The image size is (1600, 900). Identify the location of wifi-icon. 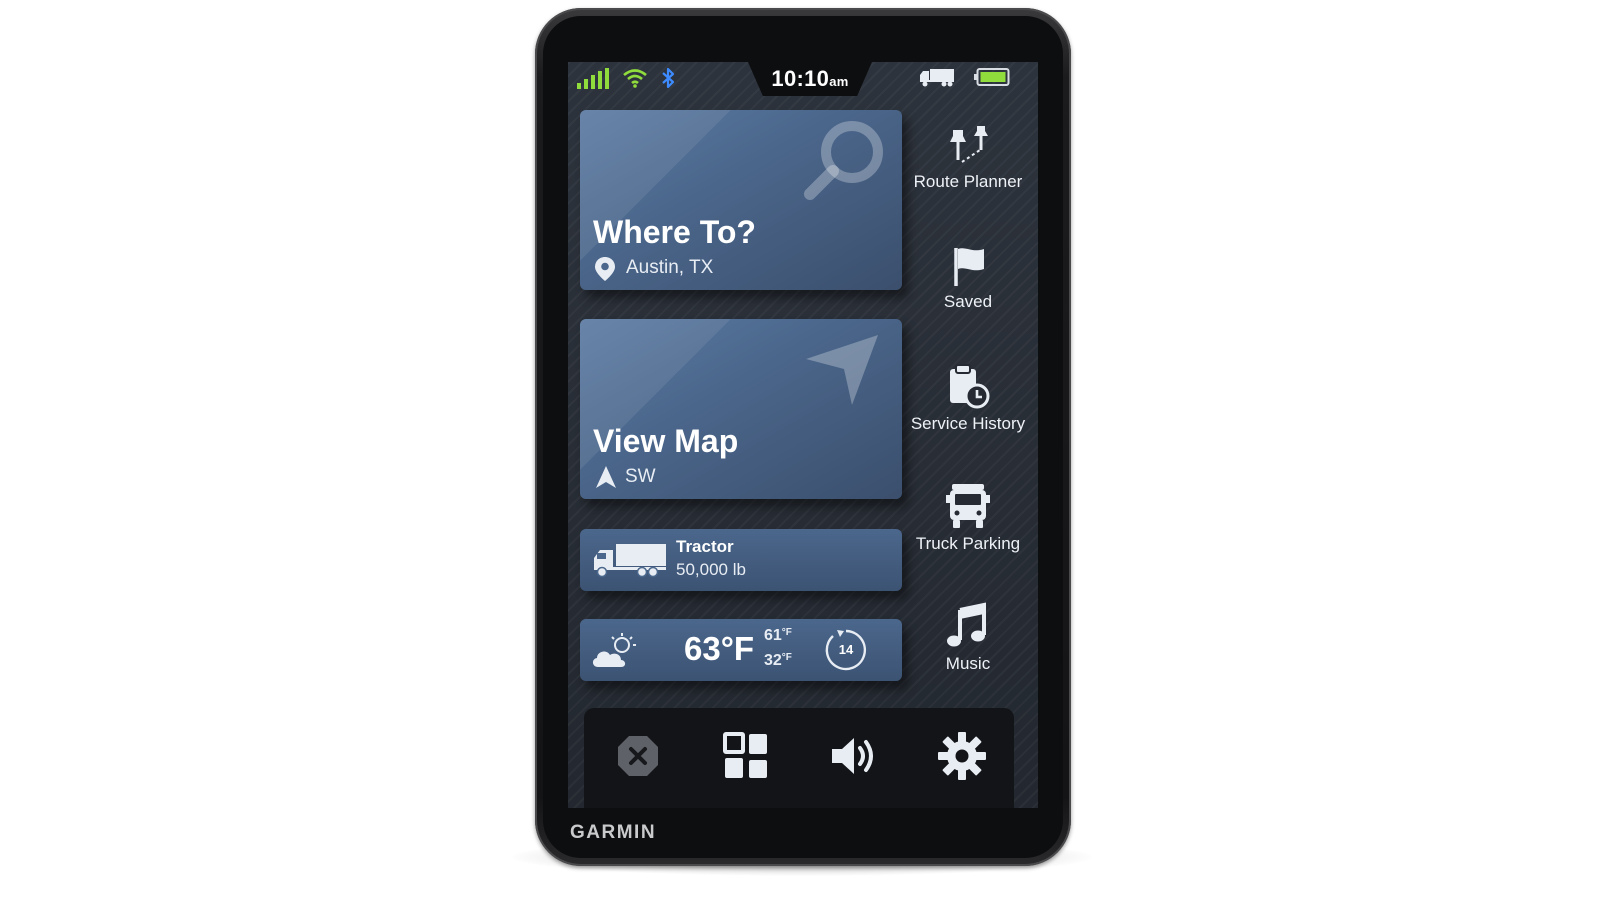
(635, 78).